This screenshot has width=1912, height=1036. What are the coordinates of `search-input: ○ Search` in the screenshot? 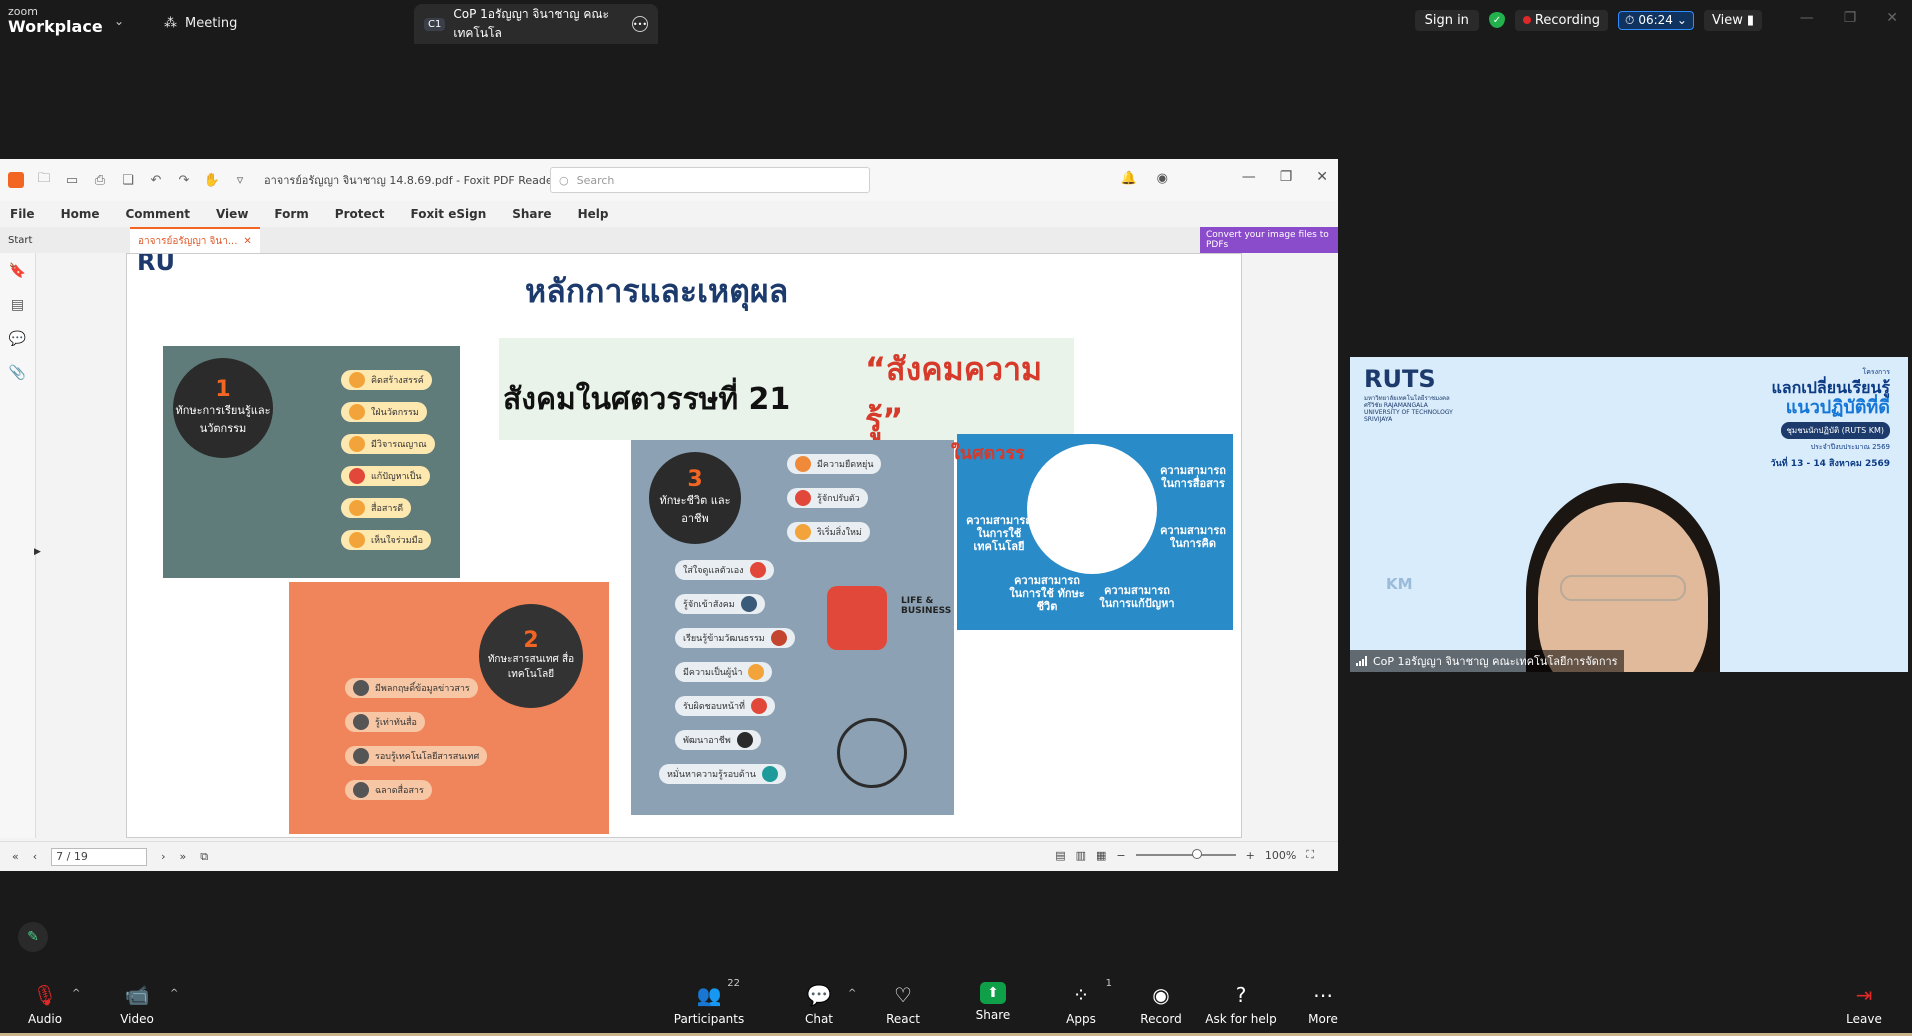 It's located at (710, 180).